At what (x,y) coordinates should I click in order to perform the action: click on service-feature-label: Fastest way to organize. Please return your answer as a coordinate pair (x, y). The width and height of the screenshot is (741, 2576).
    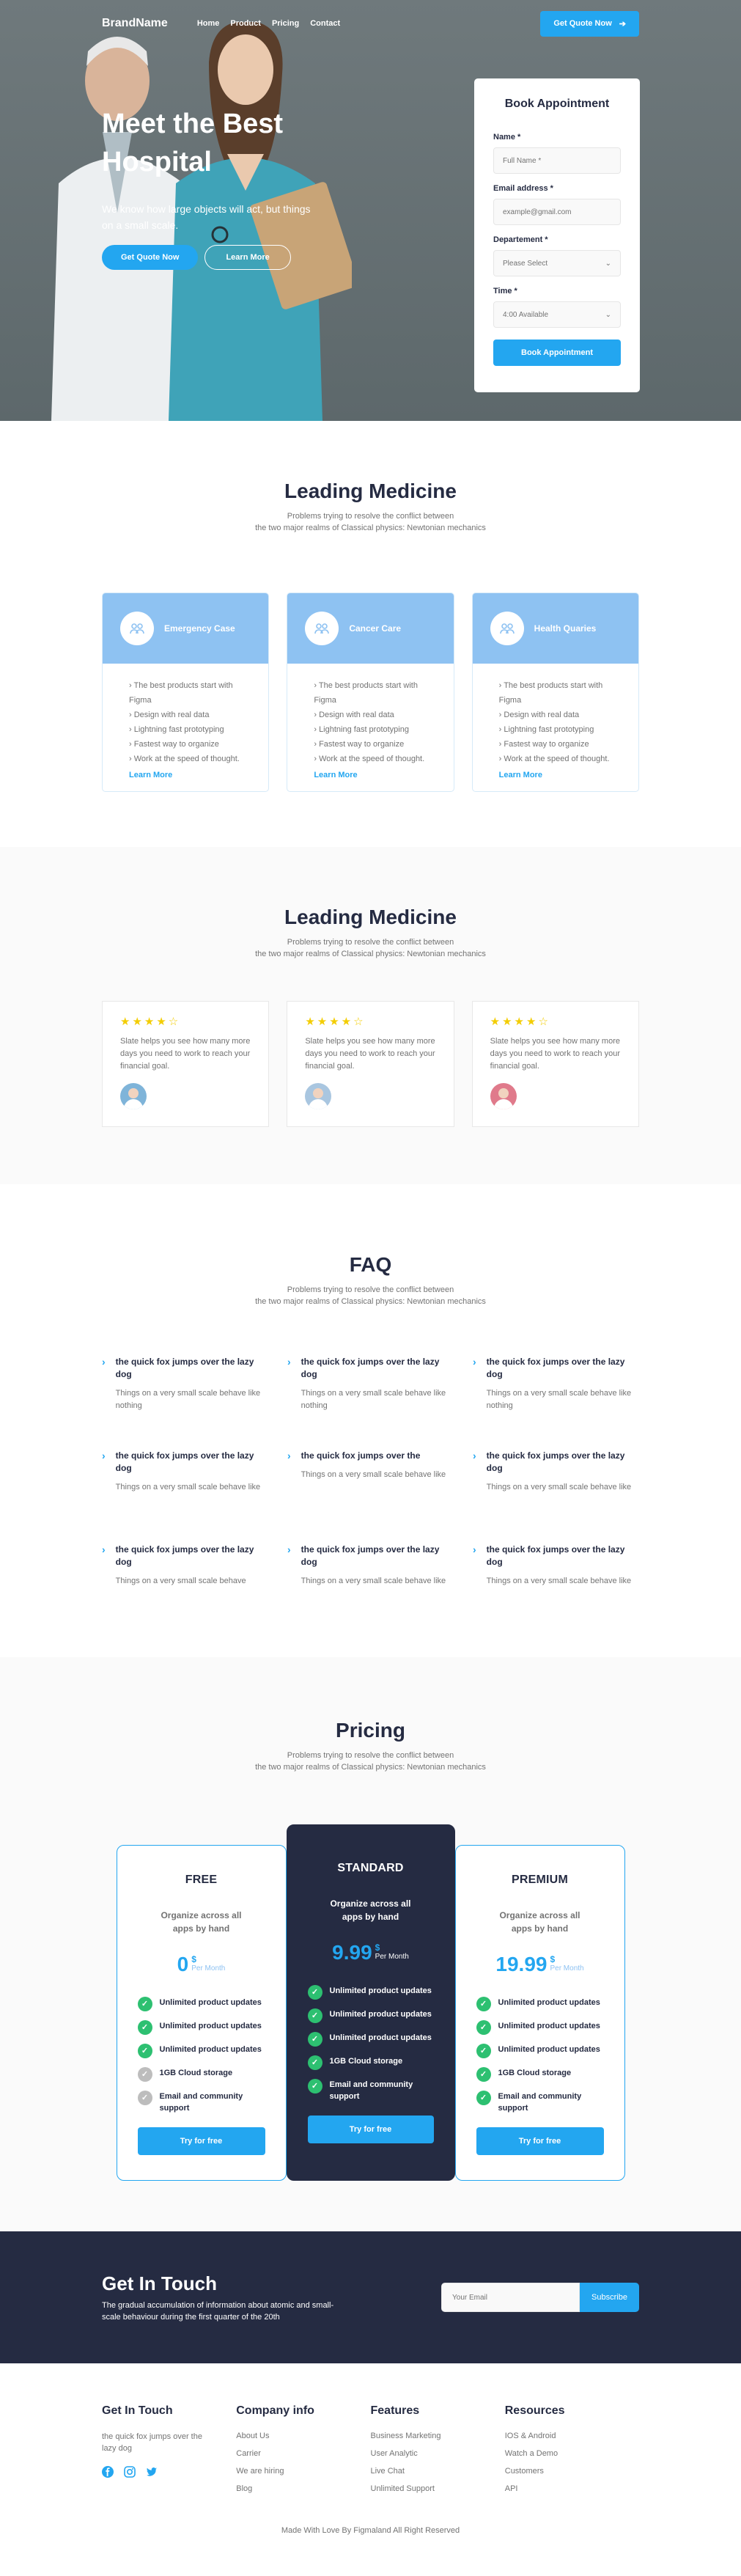
    Looking at the image, I should click on (176, 745).